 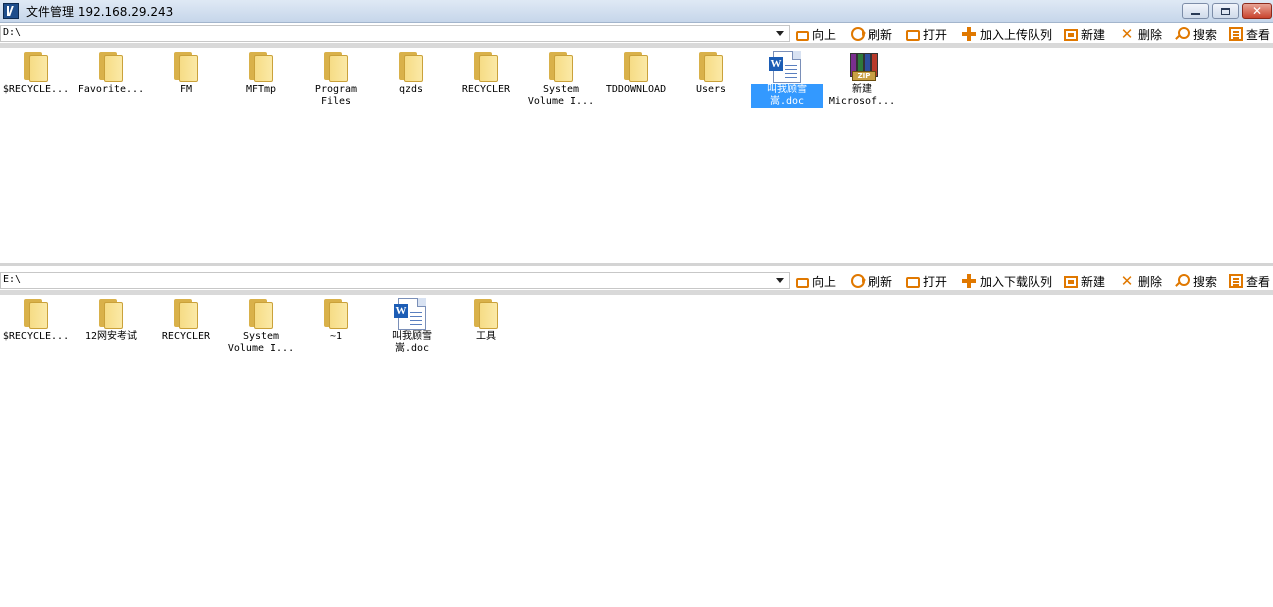 I want to click on top-delete-button: ✕ 删除, so click(x=1140, y=34).